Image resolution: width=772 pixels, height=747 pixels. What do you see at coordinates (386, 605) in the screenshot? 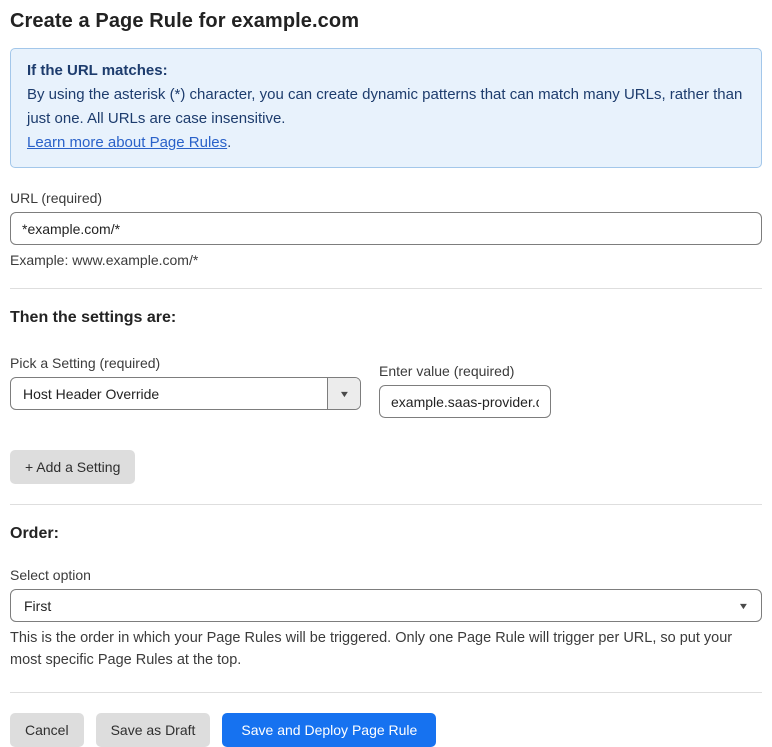
I see `order-select: First ▼` at bounding box center [386, 605].